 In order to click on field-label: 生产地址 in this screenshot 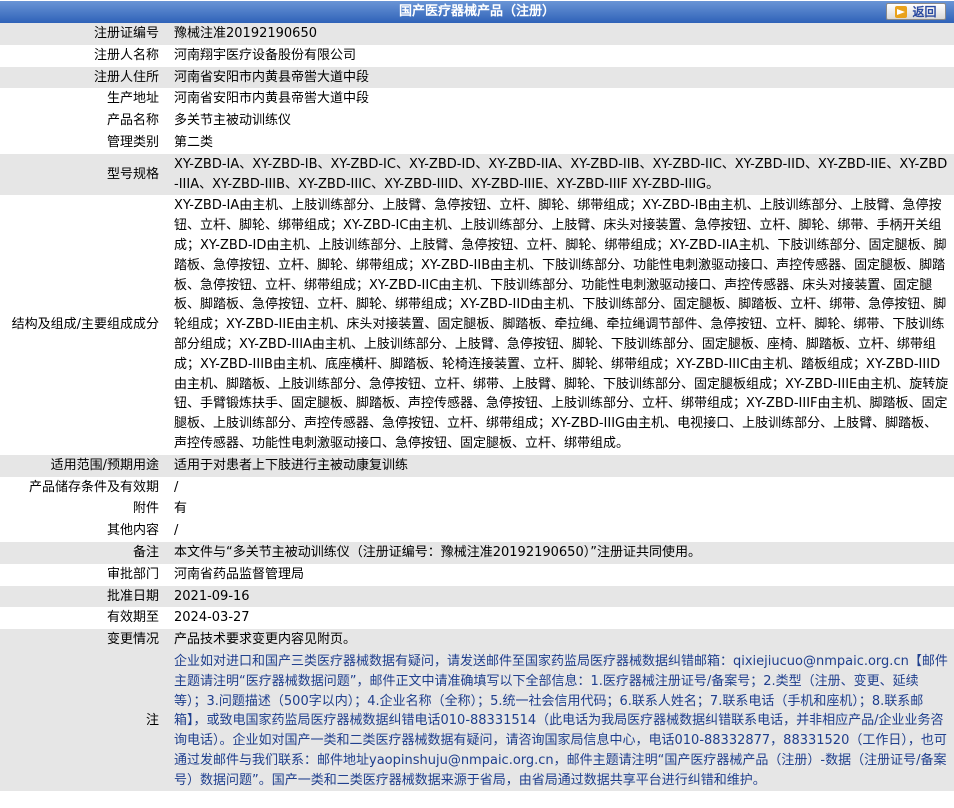, I will do `click(83, 99)`.